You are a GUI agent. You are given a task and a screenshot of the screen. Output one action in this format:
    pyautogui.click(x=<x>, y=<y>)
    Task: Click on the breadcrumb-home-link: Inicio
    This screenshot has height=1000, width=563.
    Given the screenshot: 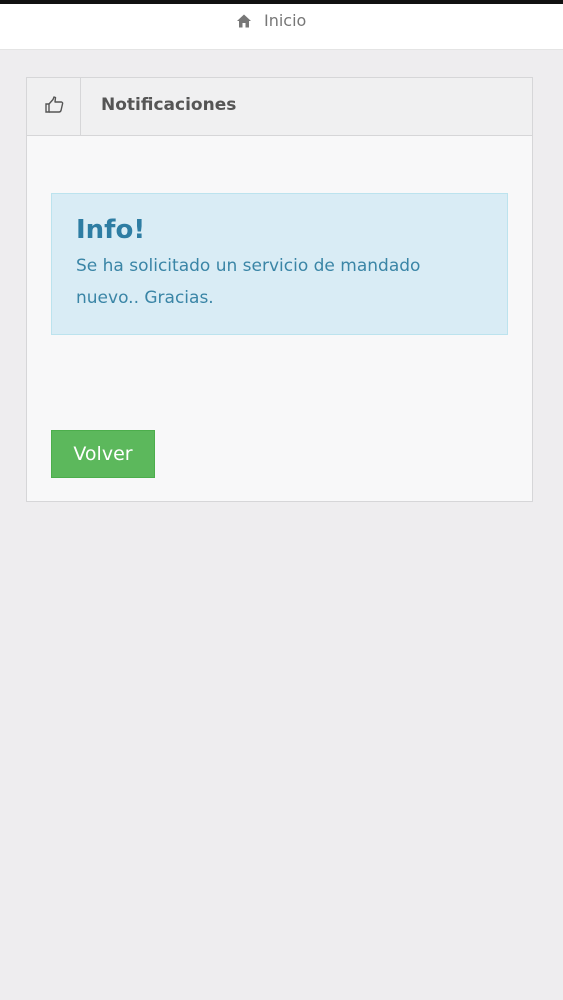 What is the action you would take?
    pyautogui.click(x=271, y=20)
    